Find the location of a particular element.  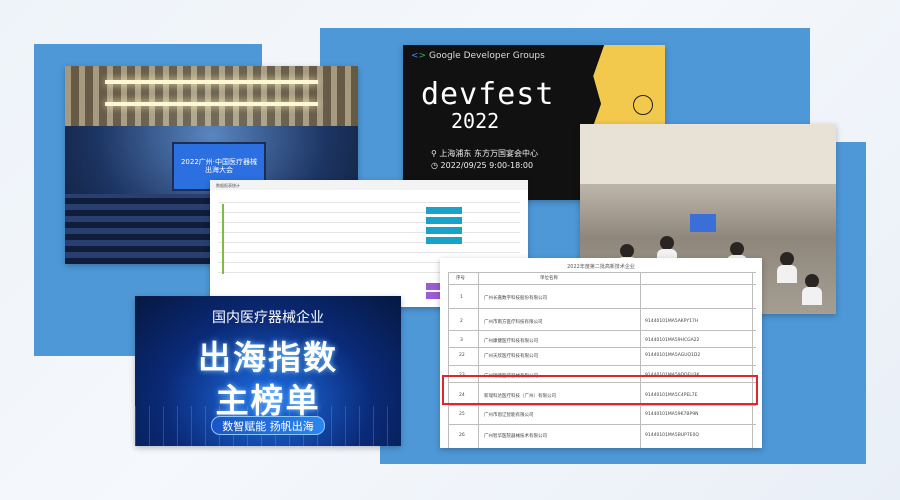

google-developer-groups-label: <> Google Developer Groups is located at coordinates (478, 56).